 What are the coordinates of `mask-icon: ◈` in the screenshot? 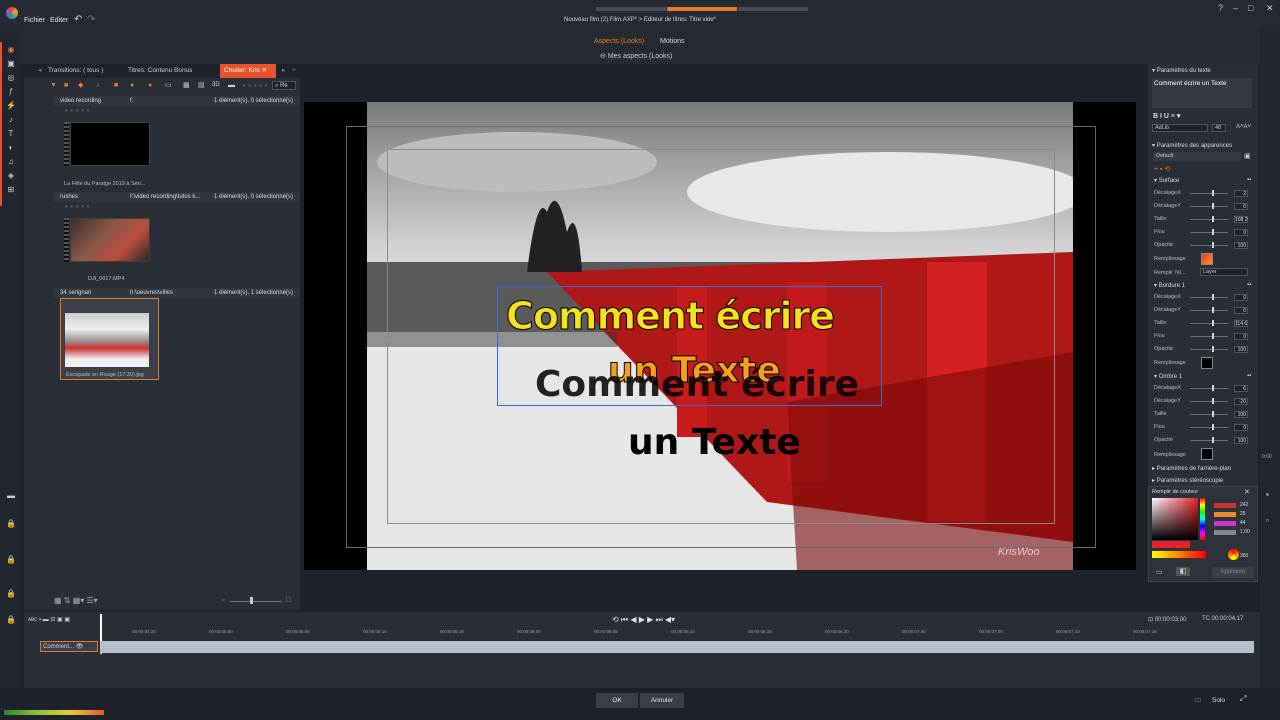 It's located at (11, 176).